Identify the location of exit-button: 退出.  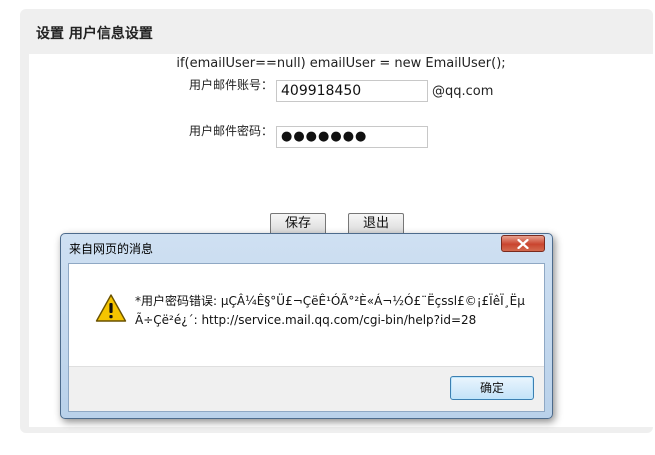
(376, 224).